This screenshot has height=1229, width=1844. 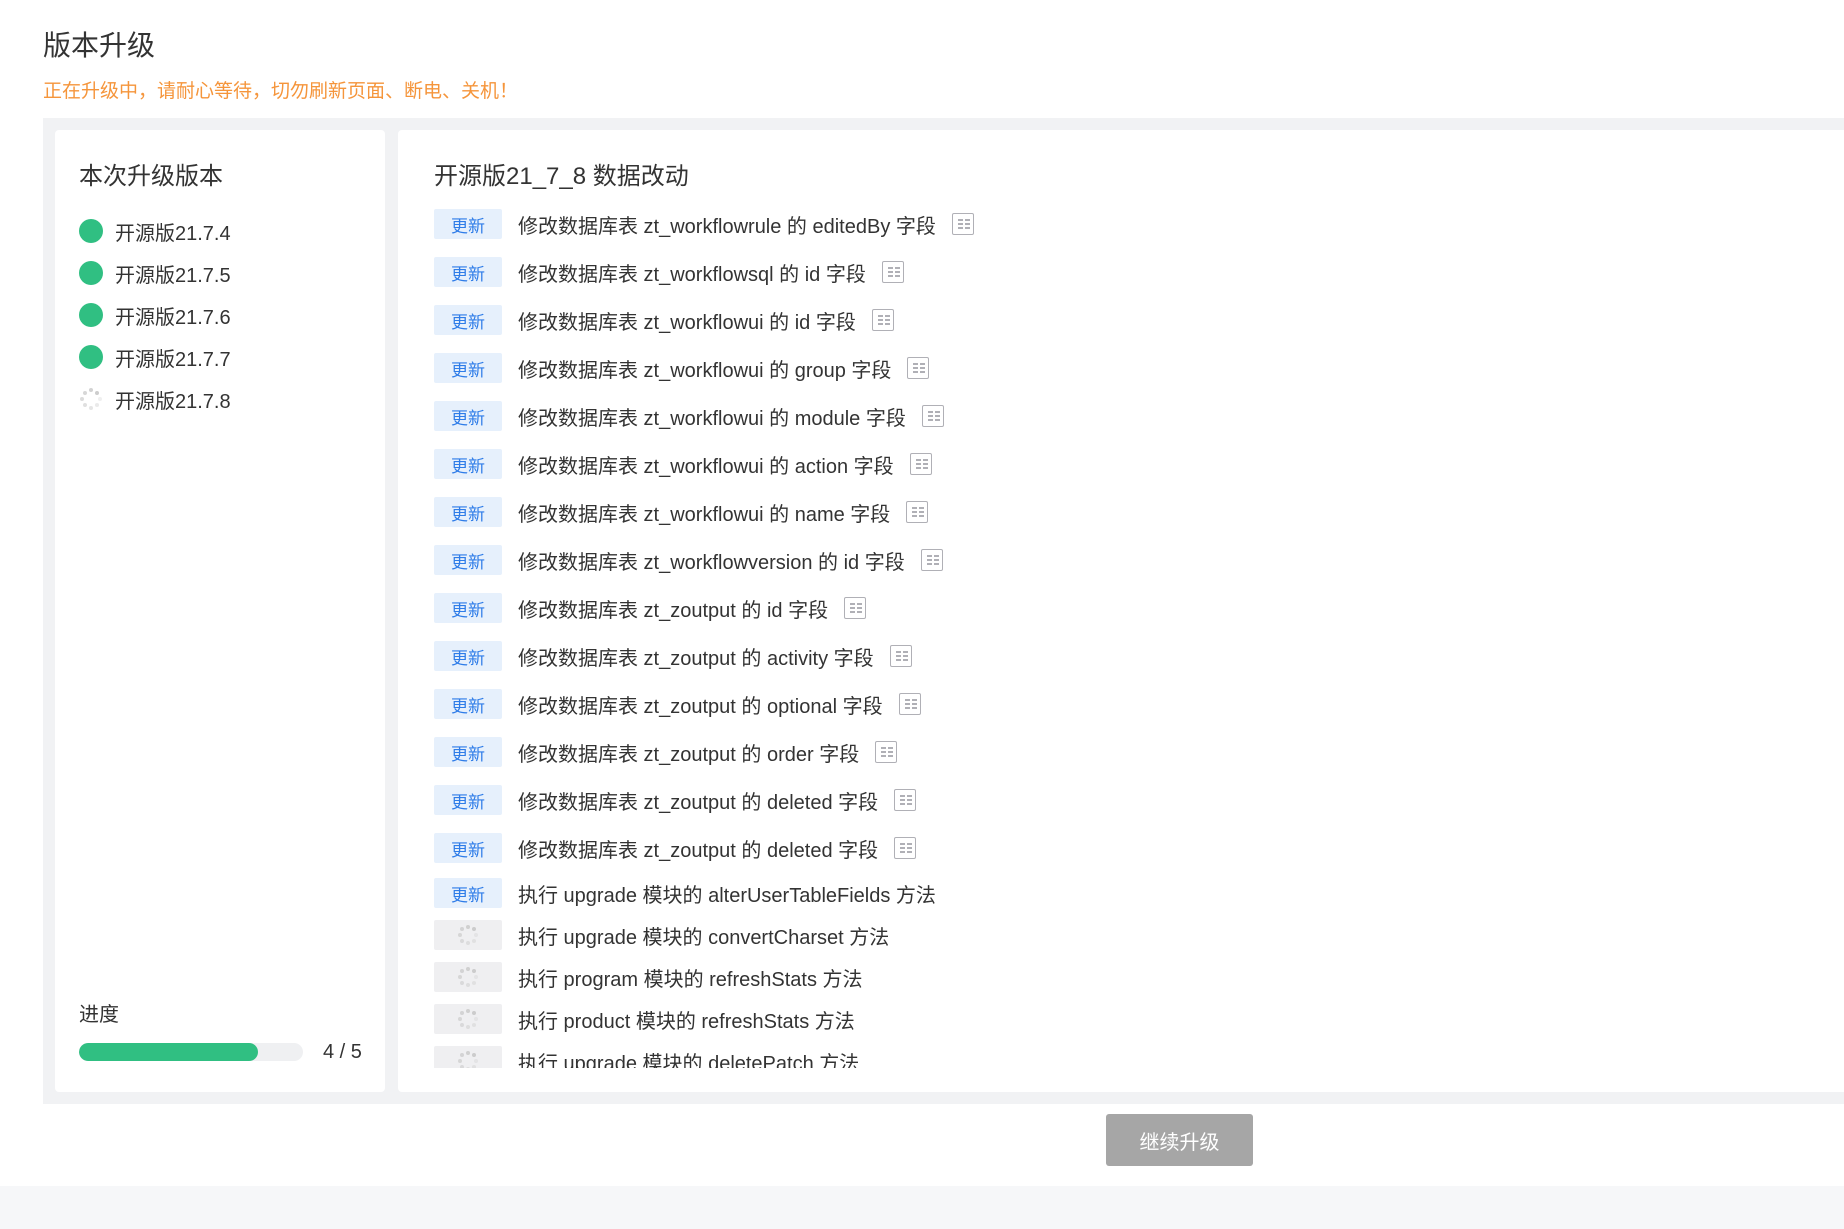 What do you see at coordinates (689, 754) in the screenshot?
I see `change-log-text: 修改数据库表 zt_zoutput 的 order 字段` at bounding box center [689, 754].